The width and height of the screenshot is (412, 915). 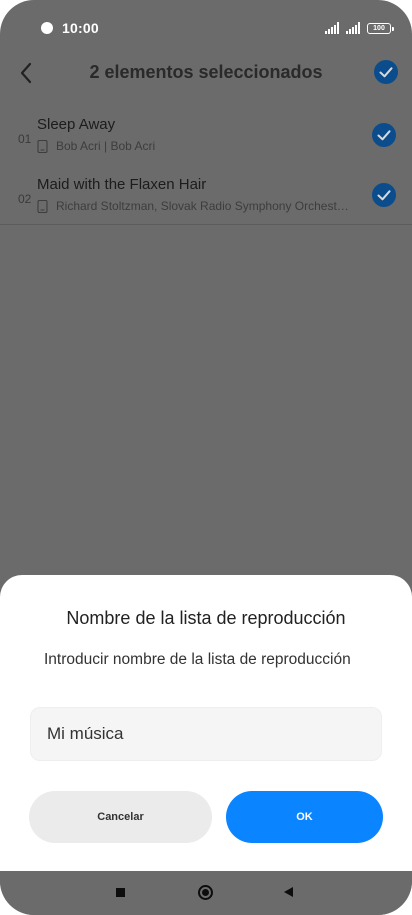 What do you see at coordinates (47, 28) in the screenshot?
I see `notification-dot-icon` at bounding box center [47, 28].